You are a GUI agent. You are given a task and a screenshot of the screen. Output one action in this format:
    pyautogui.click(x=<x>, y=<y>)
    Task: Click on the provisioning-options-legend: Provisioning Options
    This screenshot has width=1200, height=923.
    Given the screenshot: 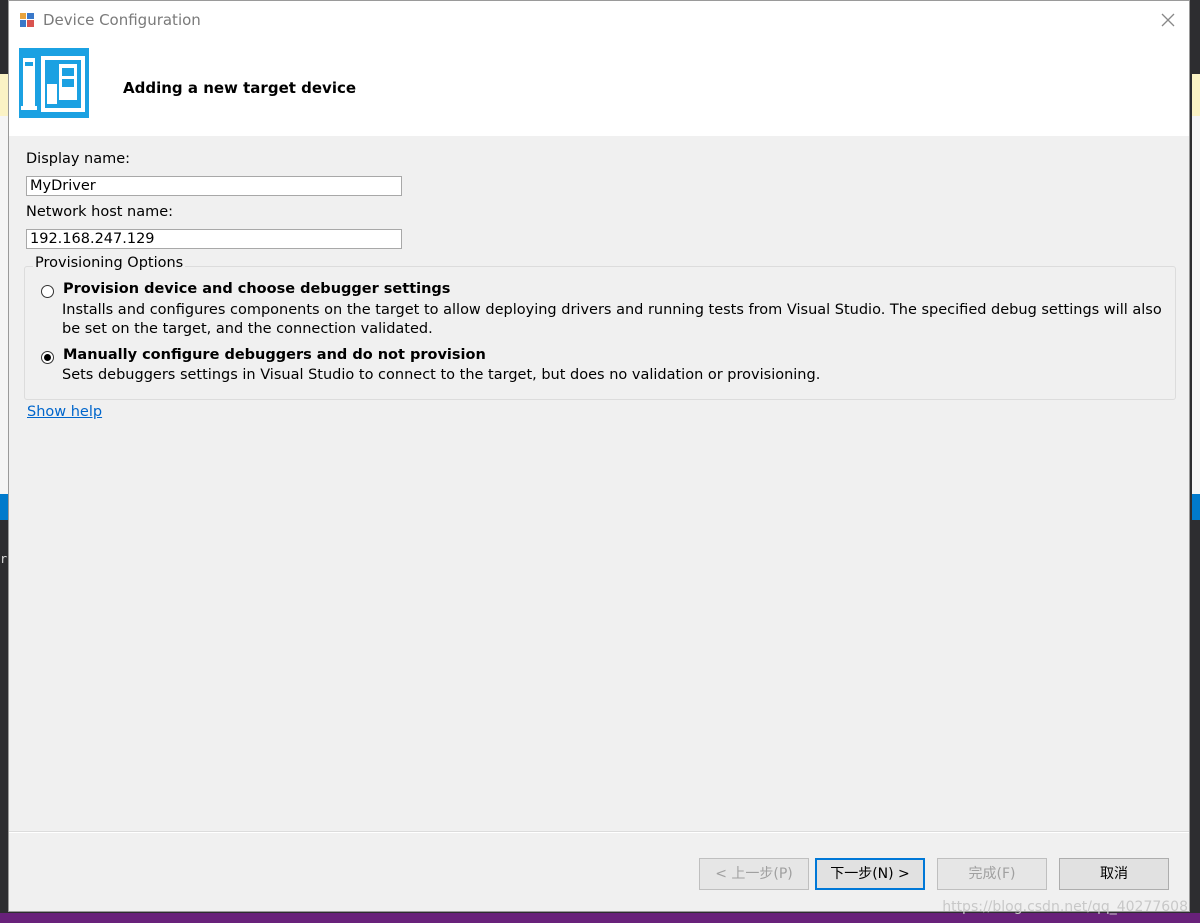 What is the action you would take?
    pyautogui.click(x=109, y=263)
    